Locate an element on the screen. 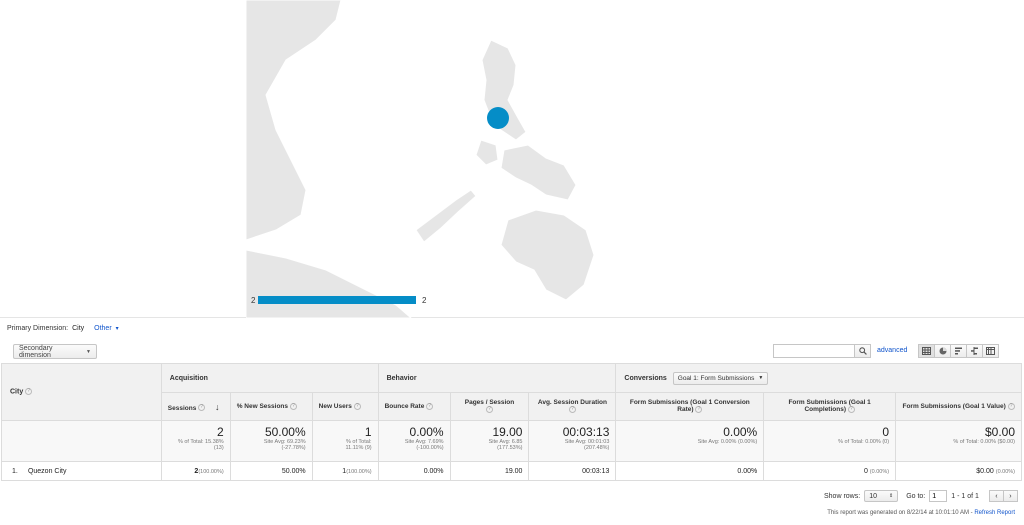  completions-pct: (0.00%) is located at coordinates (879, 471).